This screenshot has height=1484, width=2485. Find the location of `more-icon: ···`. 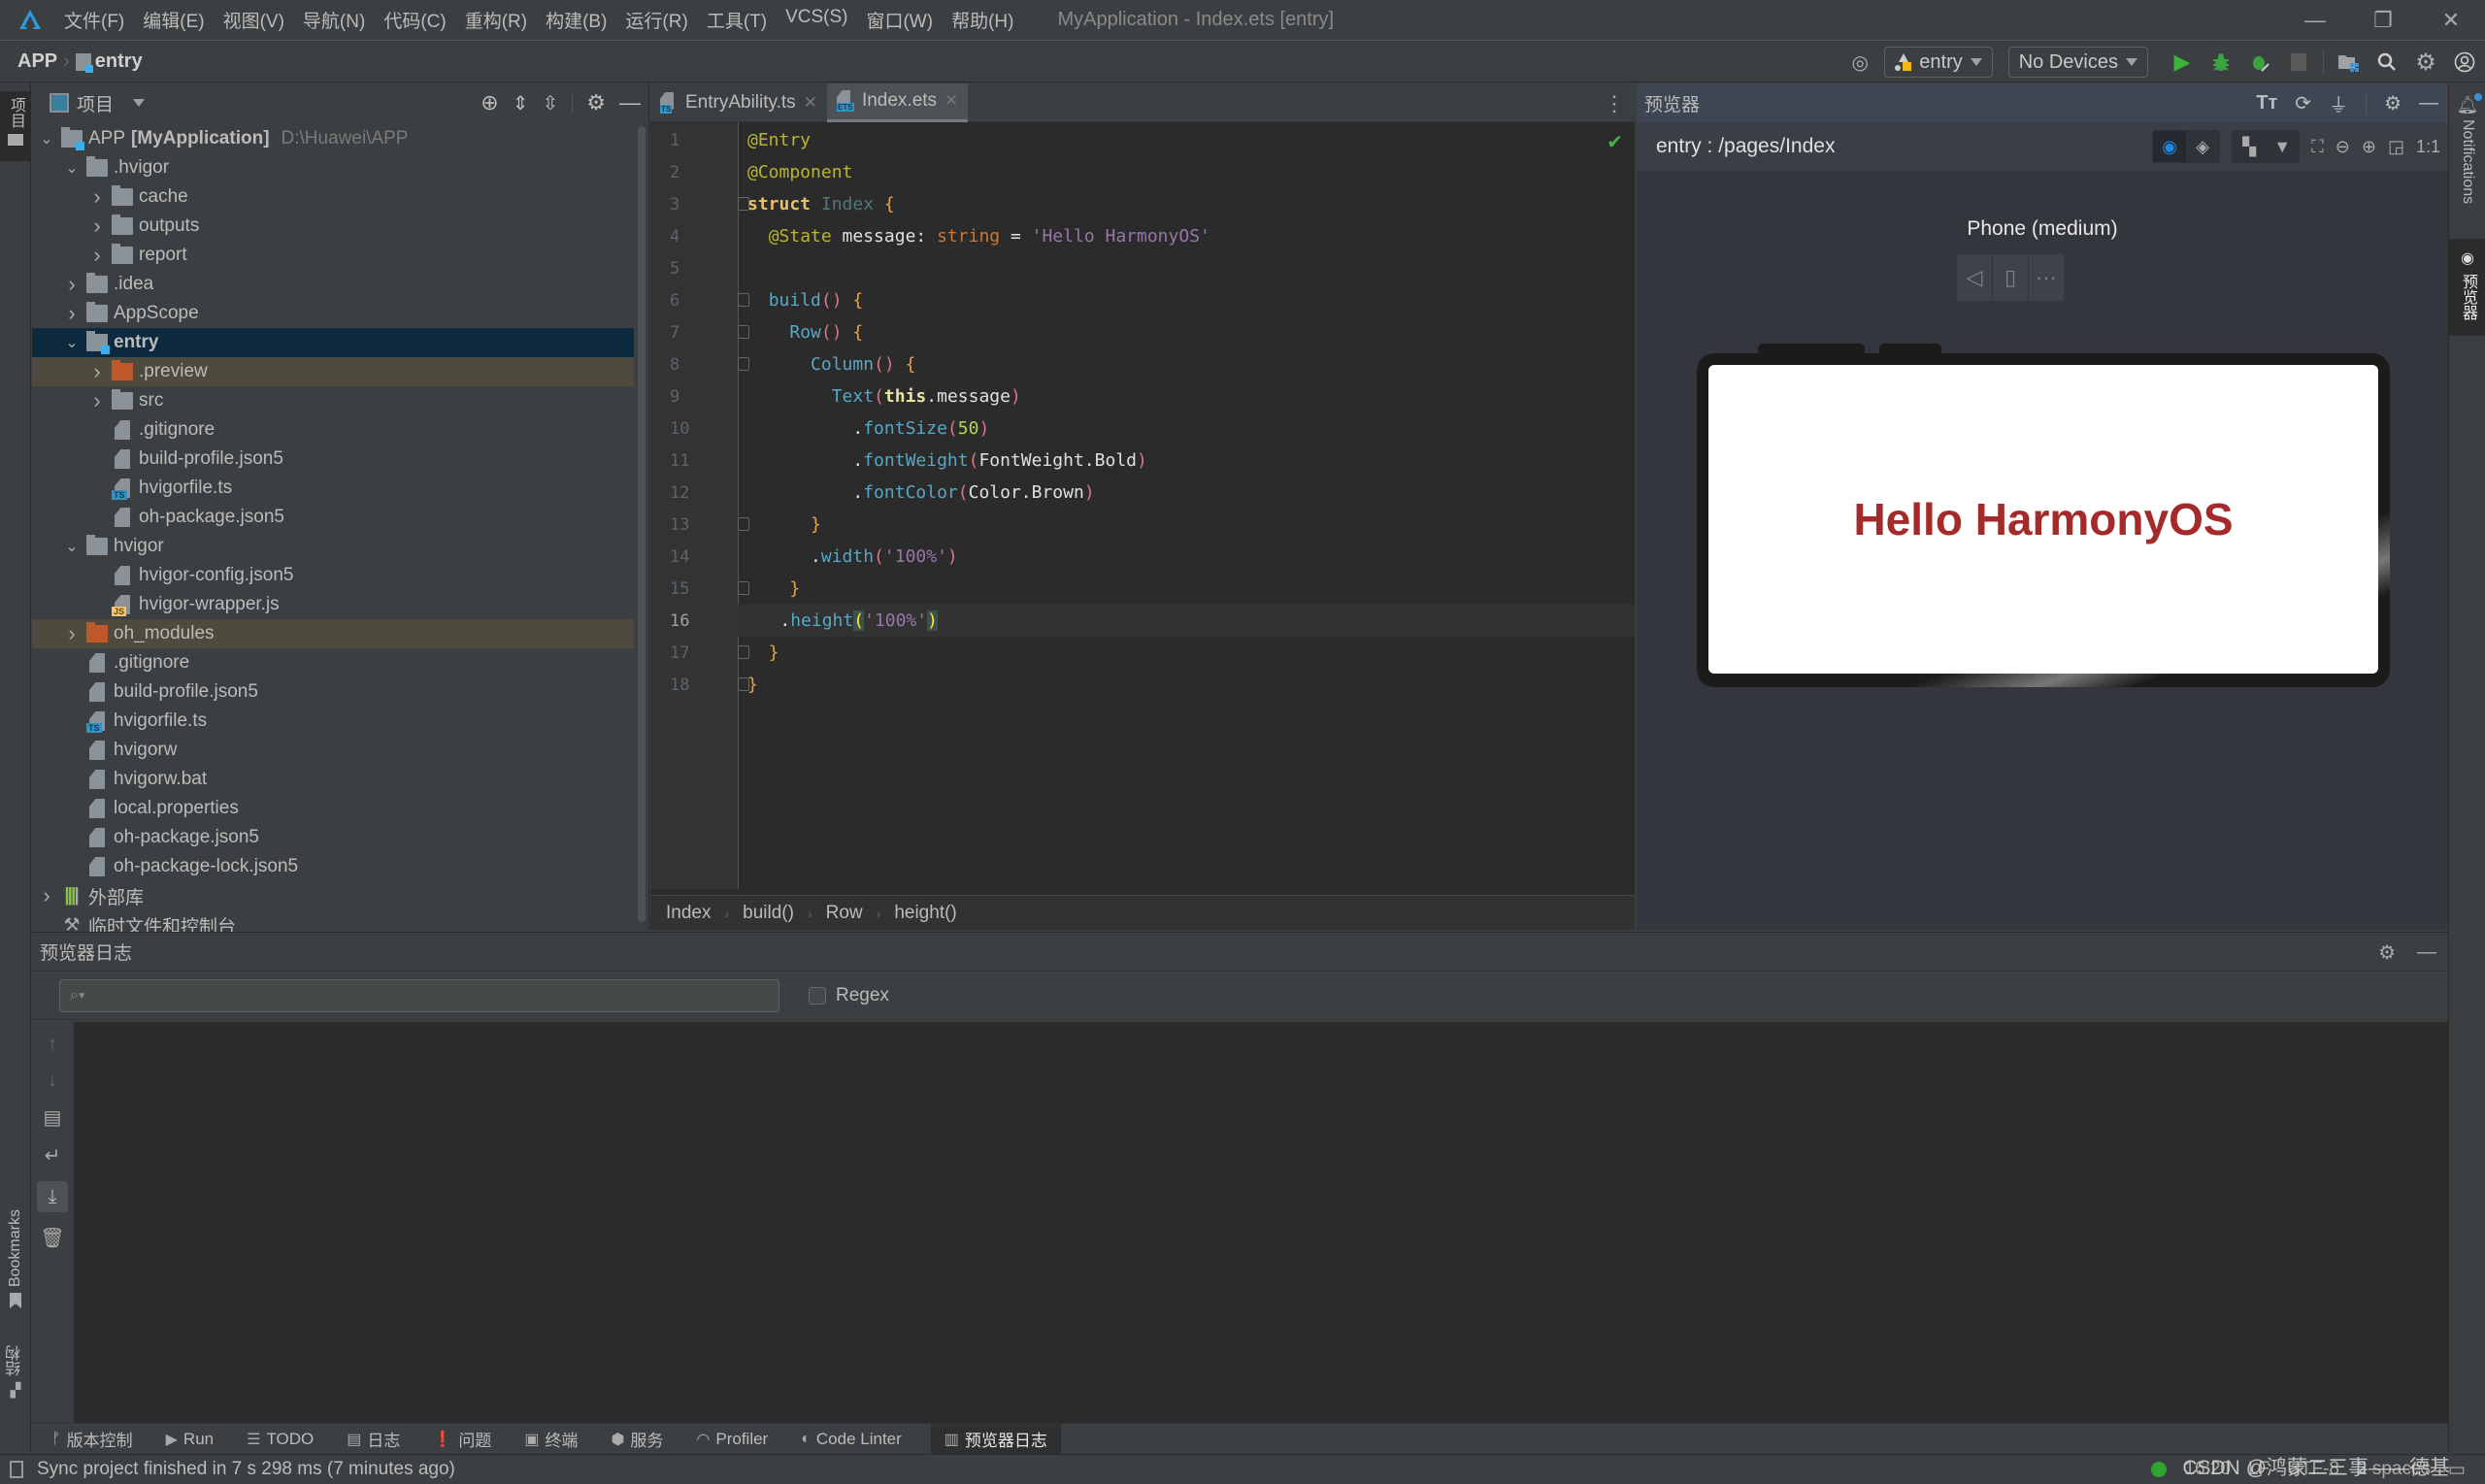

more-icon: ··· is located at coordinates (2047, 277).